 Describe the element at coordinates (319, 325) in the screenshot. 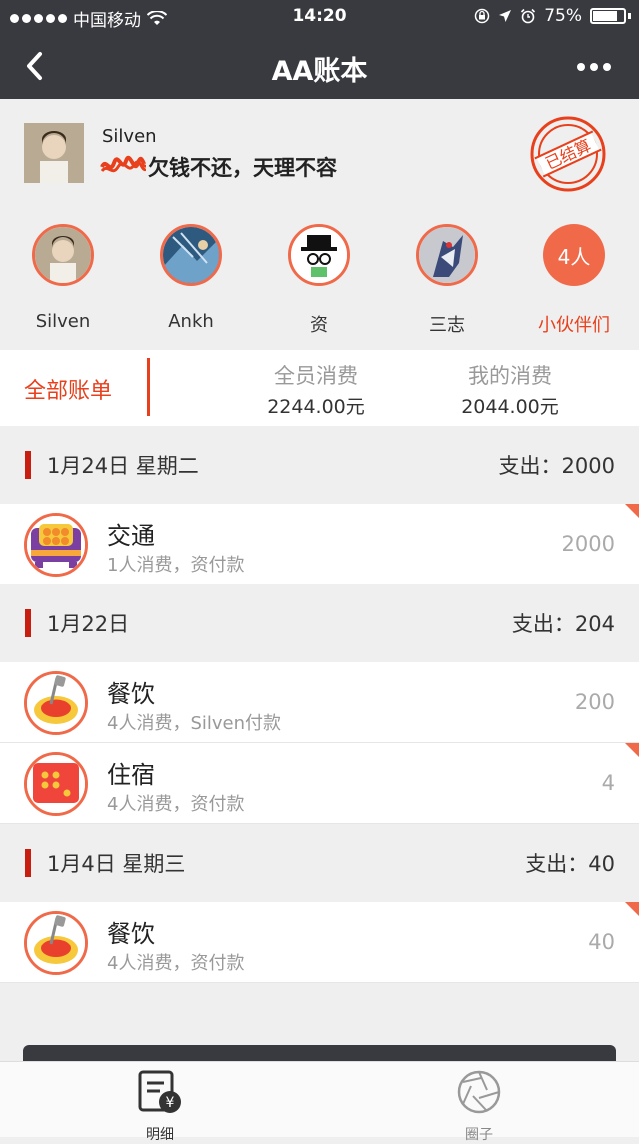

I see `member-name: 资` at that location.